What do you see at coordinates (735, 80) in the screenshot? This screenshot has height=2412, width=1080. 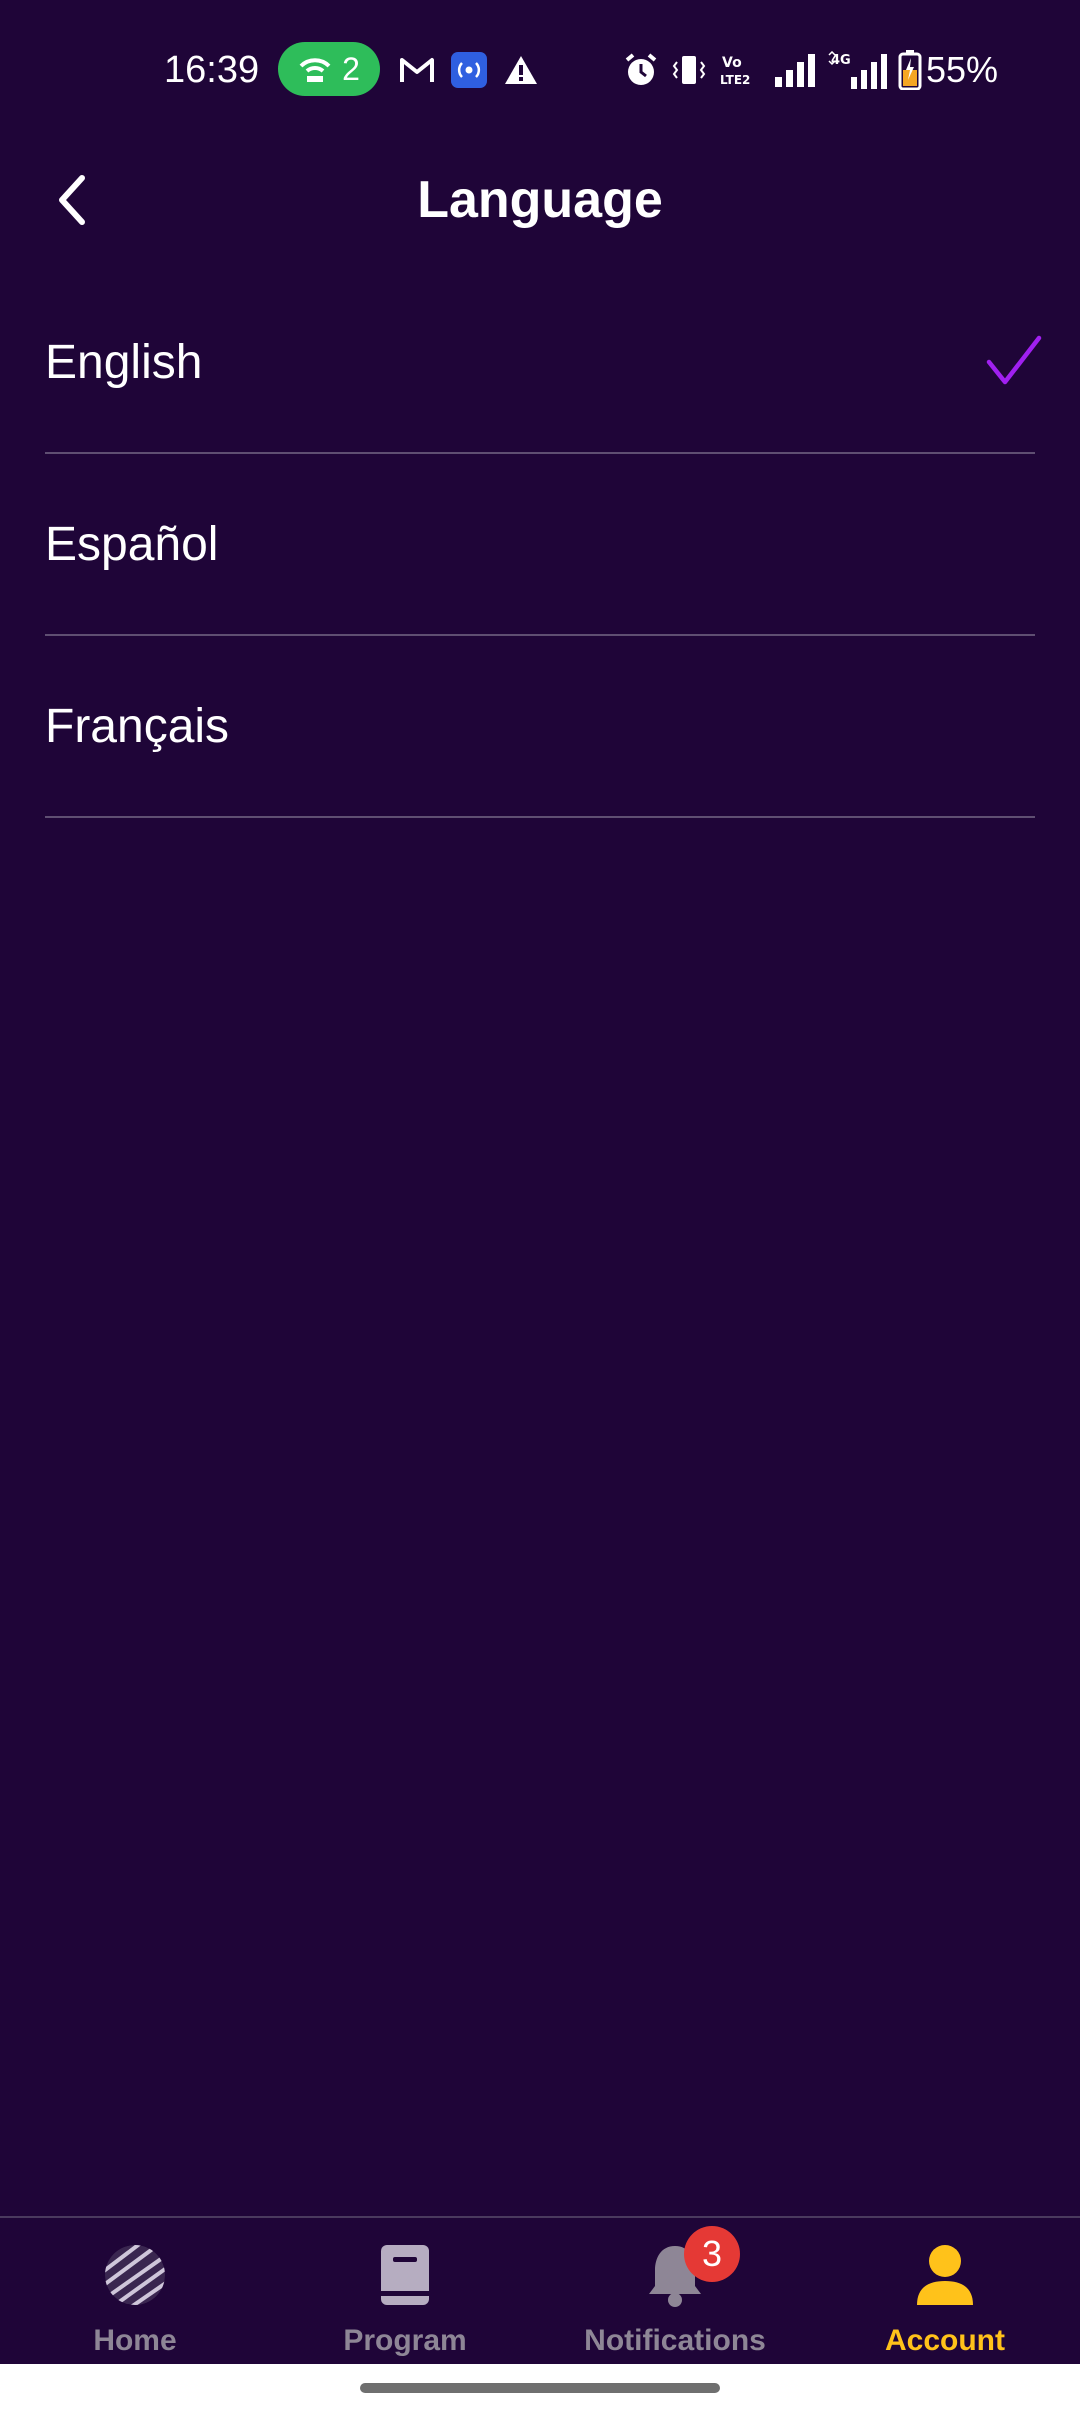 I see `svg-text: LTE2` at bounding box center [735, 80].